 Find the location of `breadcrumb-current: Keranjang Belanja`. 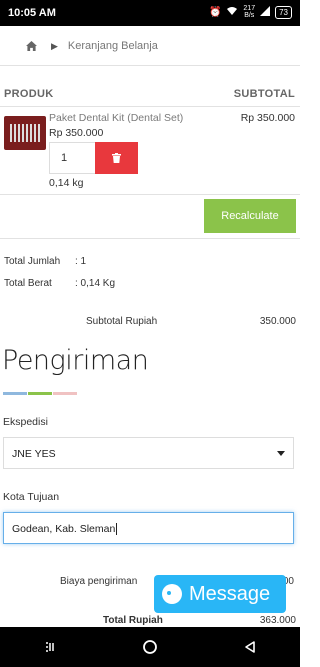

breadcrumb-current: Keranjang Belanja is located at coordinates (112, 46).